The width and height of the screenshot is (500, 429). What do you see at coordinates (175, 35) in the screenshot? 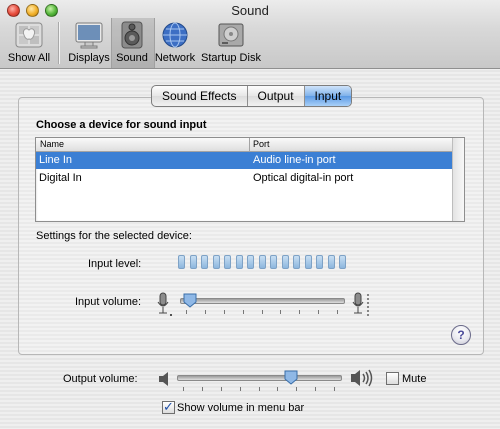
I see `network-globe-icon` at bounding box center [175, 35].